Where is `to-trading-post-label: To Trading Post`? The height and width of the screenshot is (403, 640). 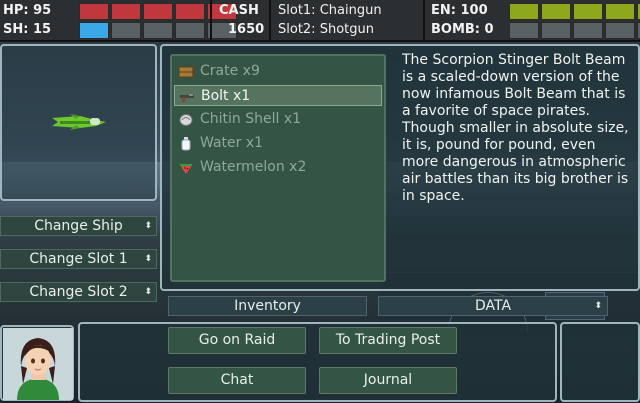 to-trading-post-label: To Trading Post is located at coordinates (388, 340).